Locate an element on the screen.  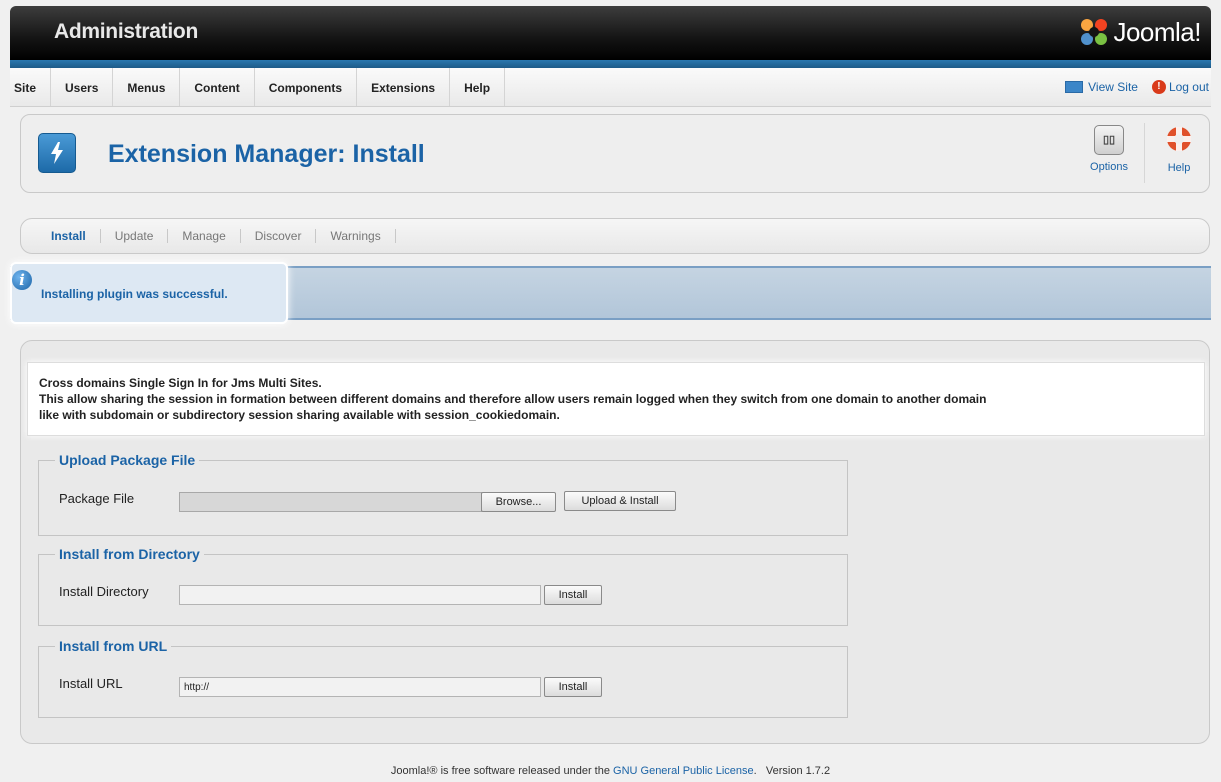
joomla-logo: Joomla! is located at coordinates (1140, 32).